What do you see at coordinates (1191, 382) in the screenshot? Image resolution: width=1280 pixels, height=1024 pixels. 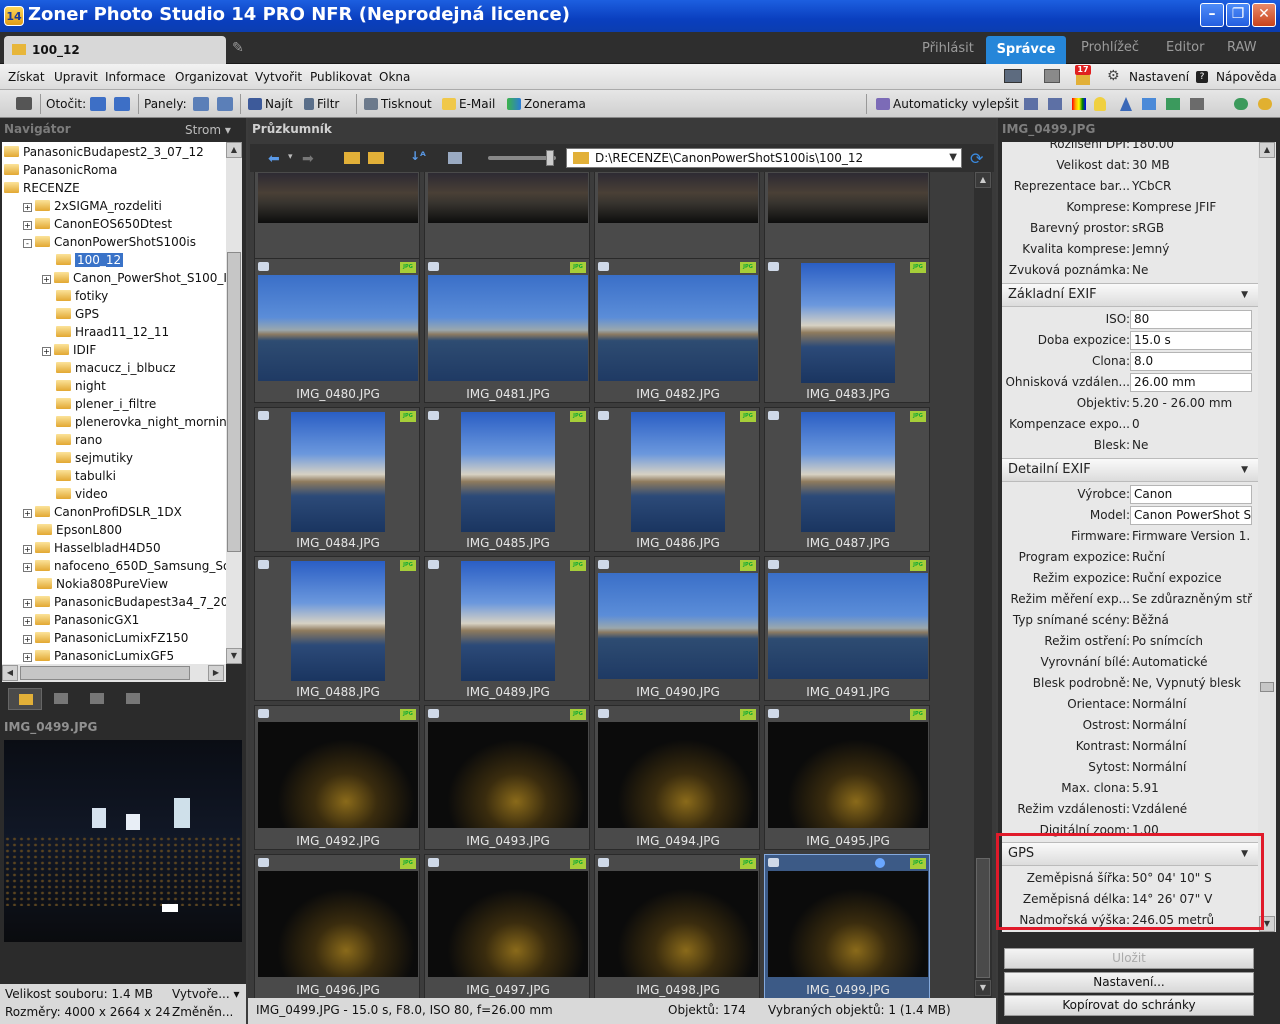 I see `property-value: 26.00 mm` at bounding box center [1191, 382].